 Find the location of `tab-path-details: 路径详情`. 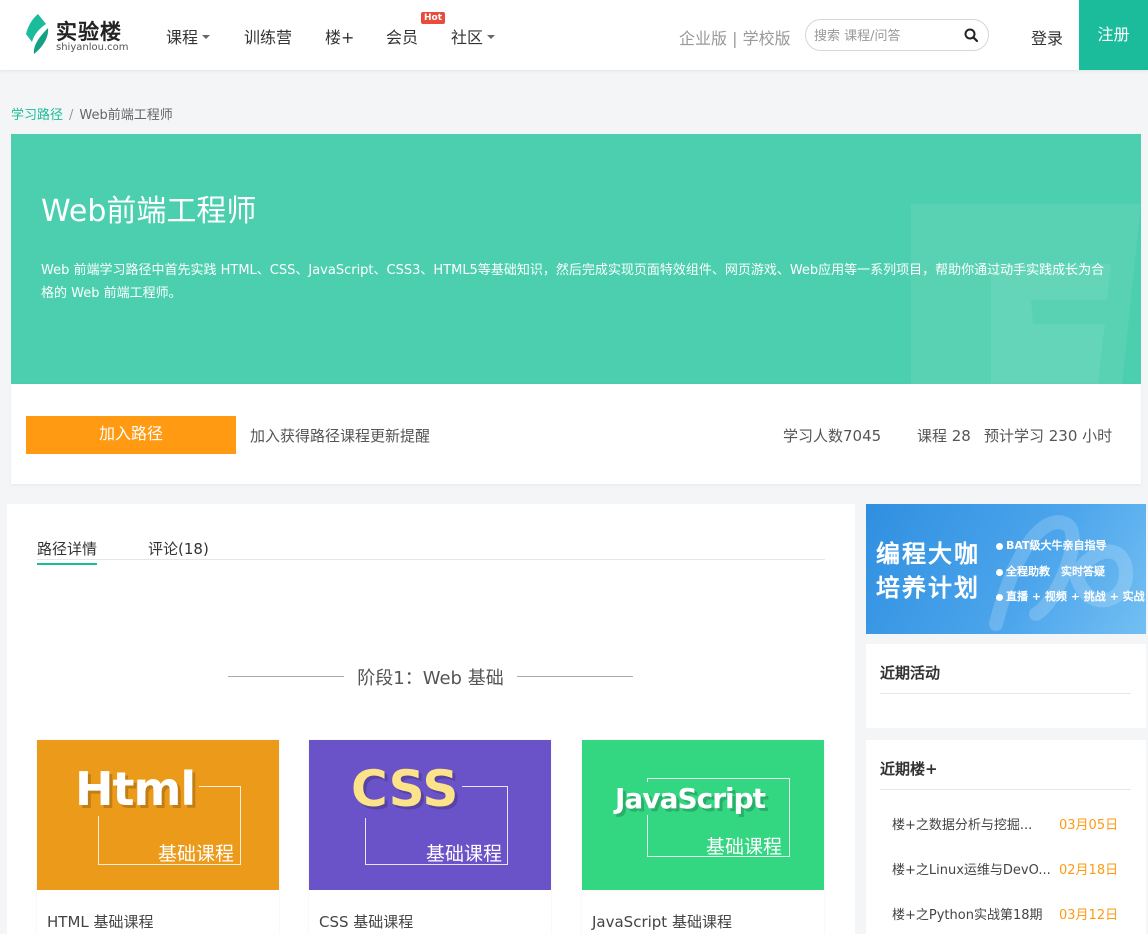

tab-path-details: 路径详情 is located at coordinates (67, 551).